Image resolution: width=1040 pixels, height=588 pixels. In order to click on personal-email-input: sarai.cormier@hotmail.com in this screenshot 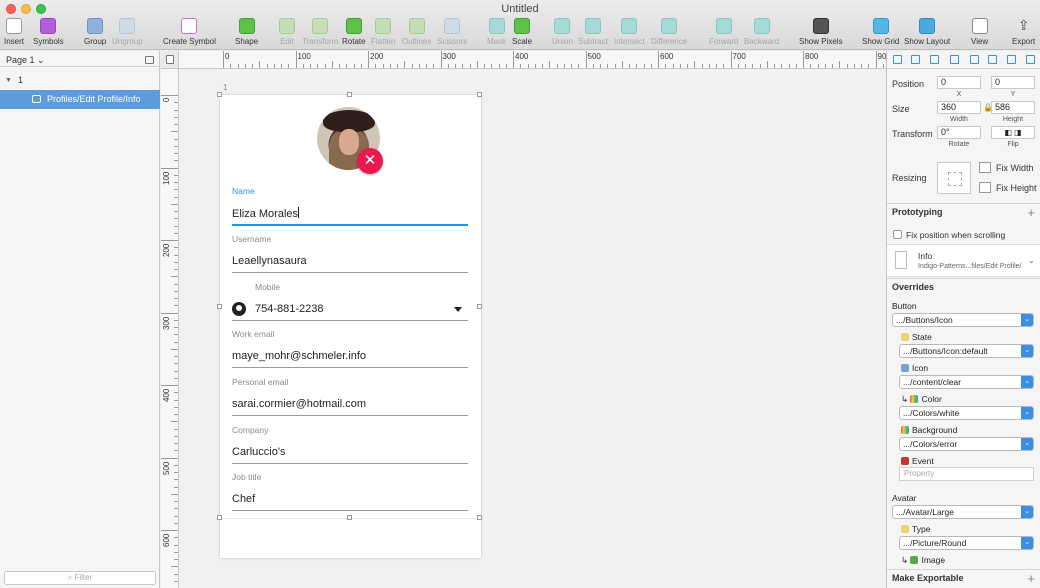, I will do `click(350, 405)`.